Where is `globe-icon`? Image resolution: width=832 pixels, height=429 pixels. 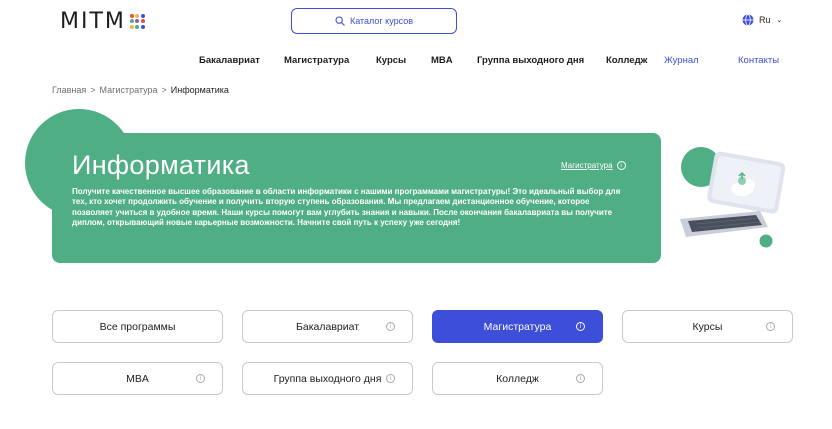
globe-icon is located at coordinates (748, 20).